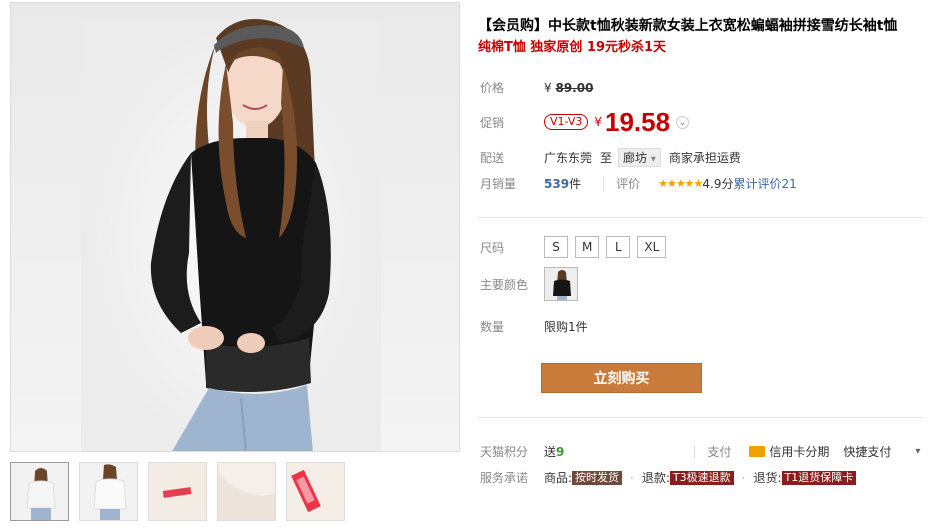  Describe the element at coordinates (917, 451) in the screenshot. I see `chevron-down-icon: ▾` at that location.